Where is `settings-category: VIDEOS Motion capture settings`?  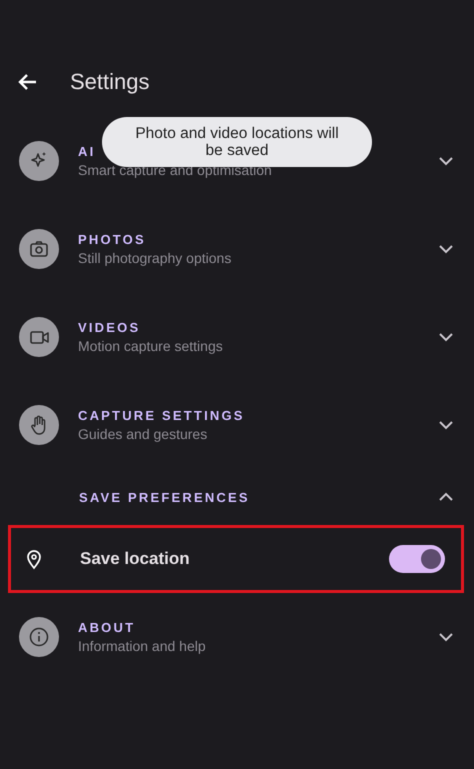
settings-category: VIDEOS Motion capture settings is located at coordinates (237, 337).